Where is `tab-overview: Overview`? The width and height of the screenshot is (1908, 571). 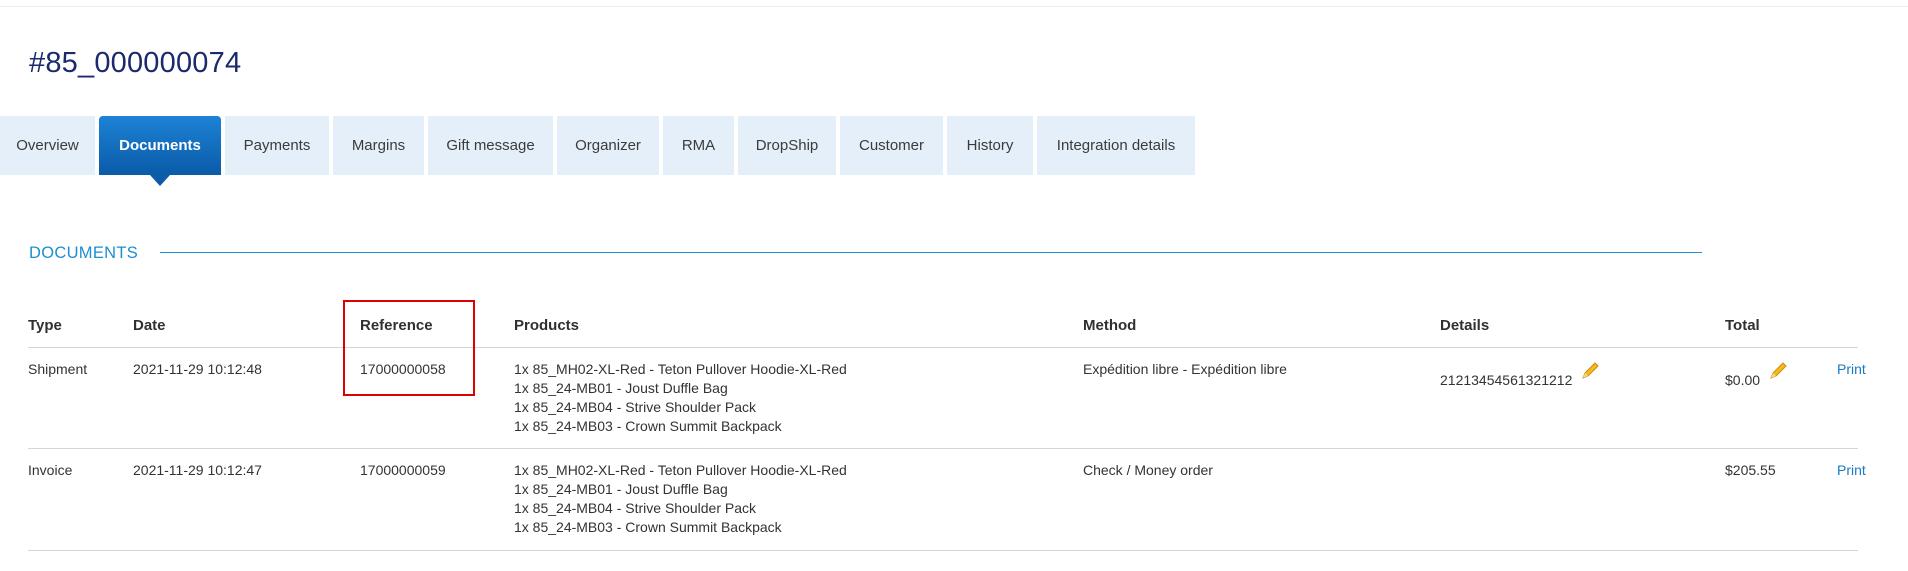
tab-overview: Overview is located at coordinates (47, 145).